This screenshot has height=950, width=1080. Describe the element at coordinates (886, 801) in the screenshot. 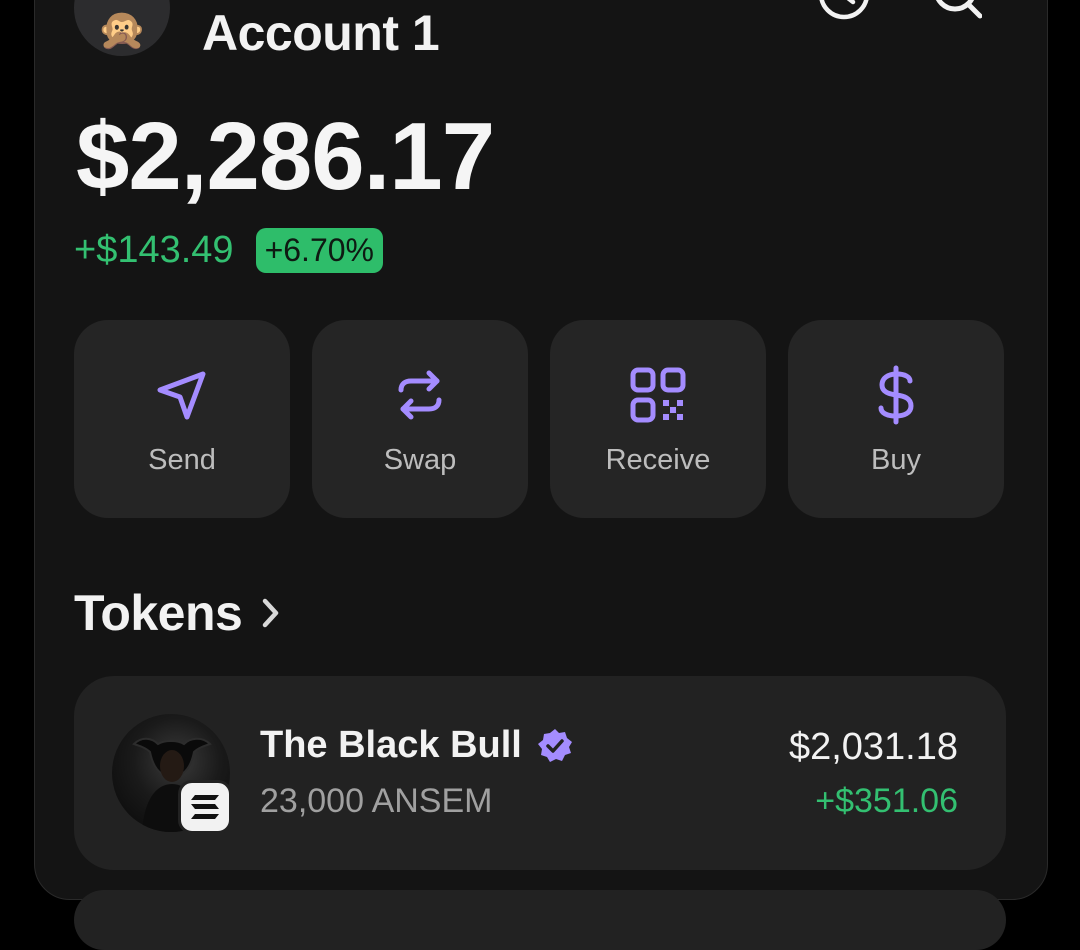

I see `token-change: +$351.06` at that location.